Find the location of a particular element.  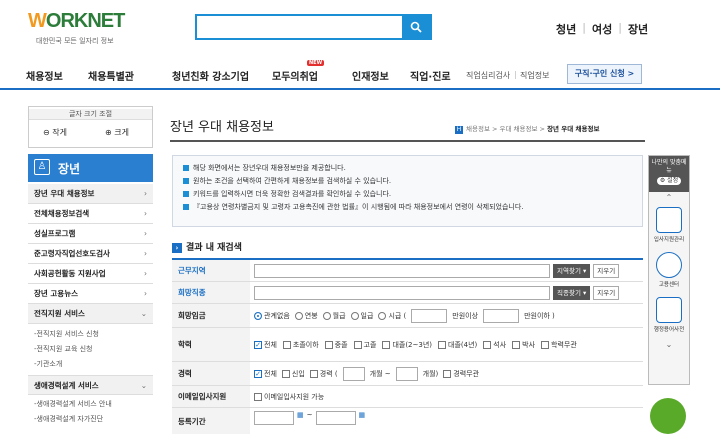

chevron-down-icon: ⌄ is located at coordinates (669, 345).